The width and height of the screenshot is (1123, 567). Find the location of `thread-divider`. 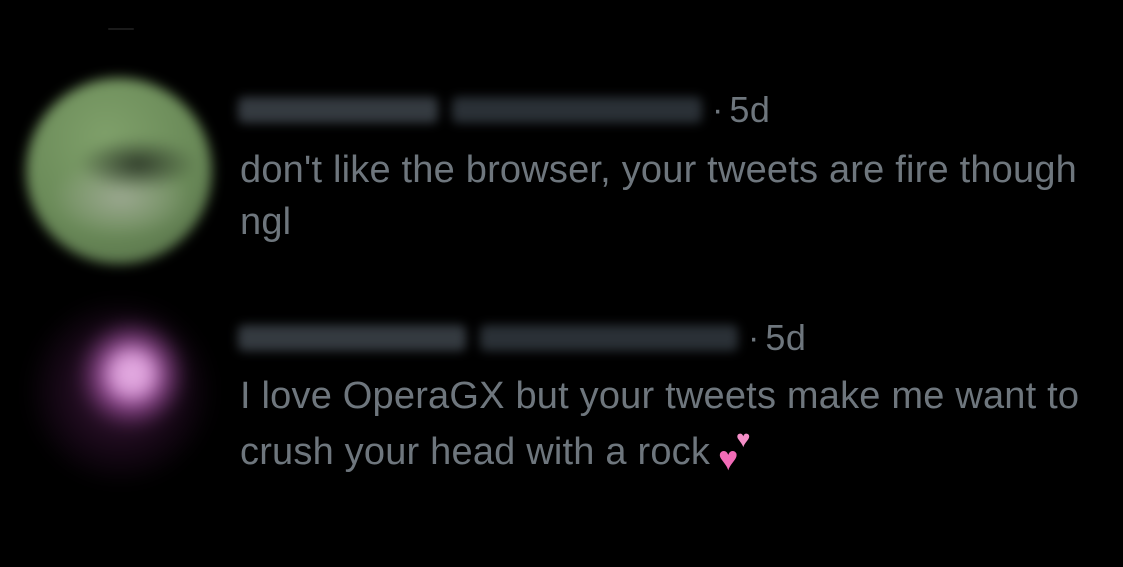

thread-divider is located at coordinates (121, 29).